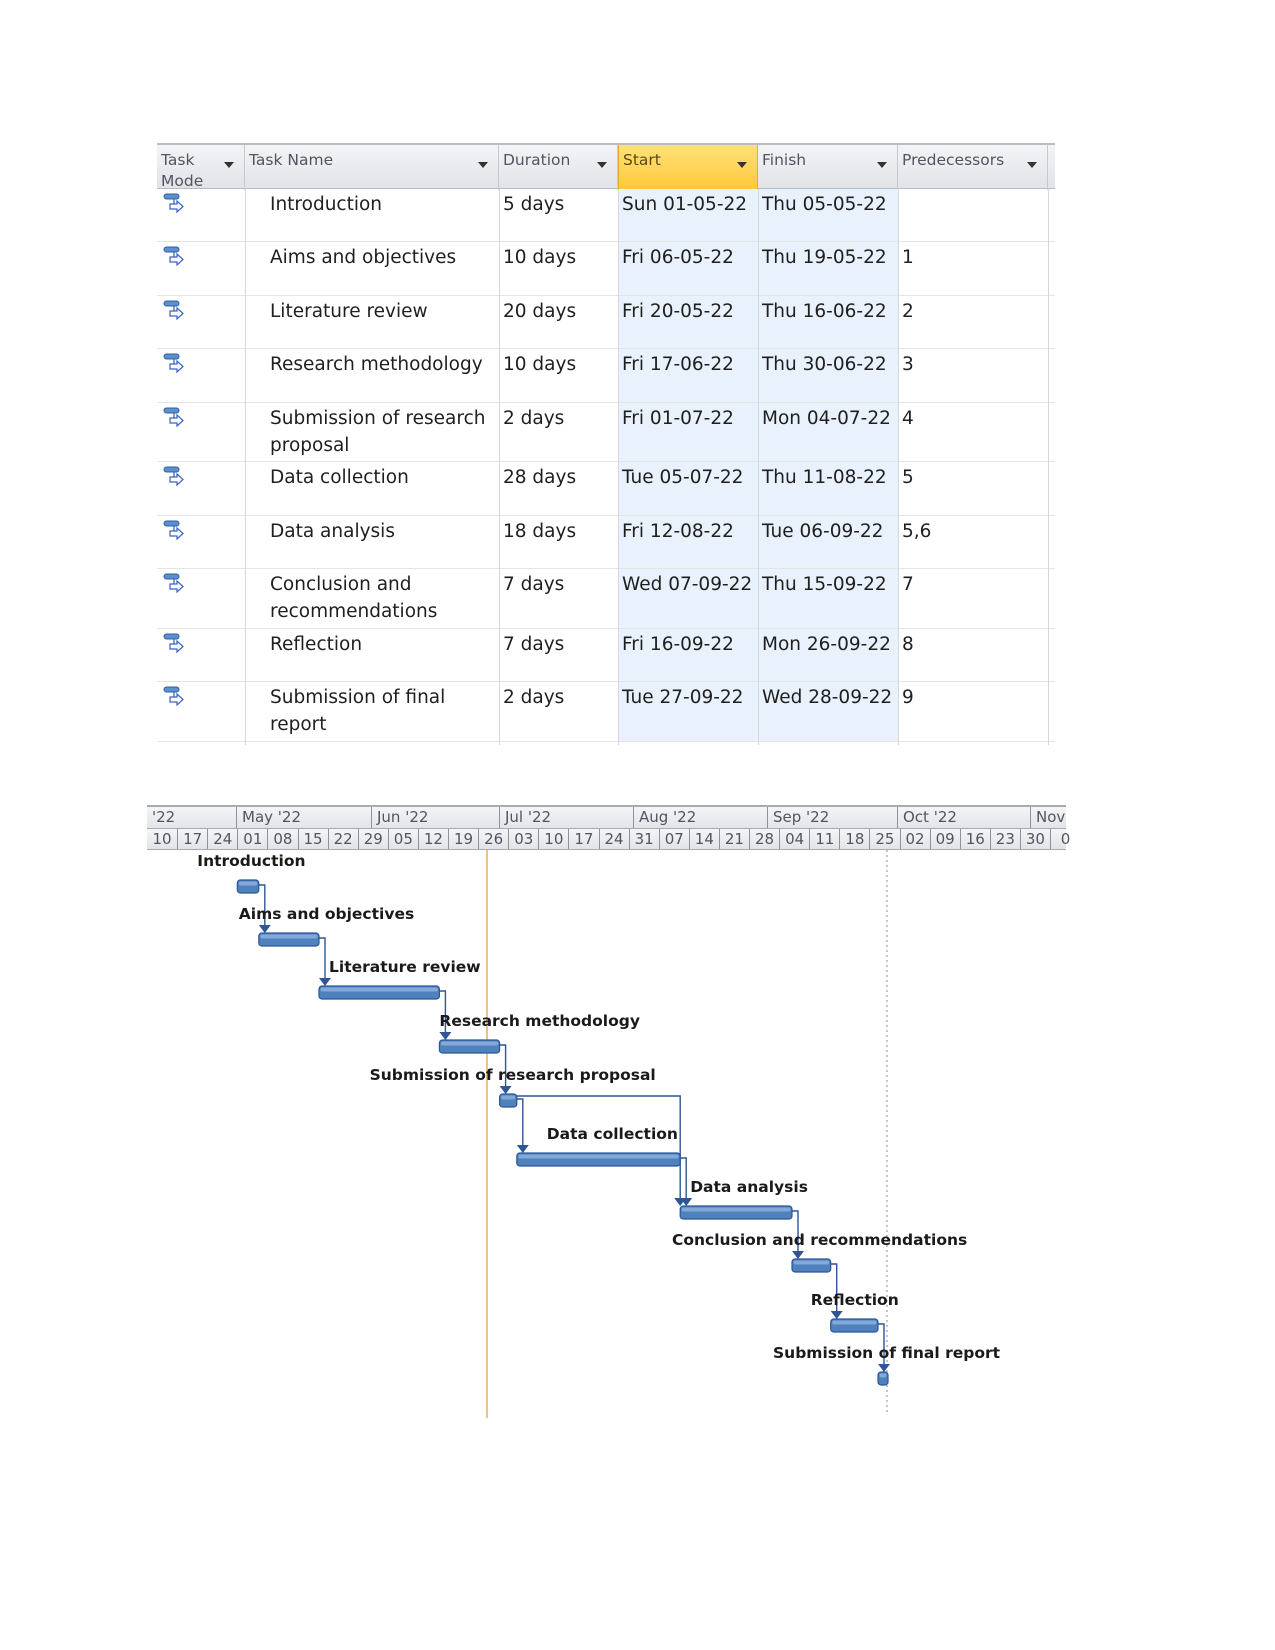 The height and width of the screenshot is (1650, 1275). What do you see at coordinates (887, 1353) in the screenshot?
I see `task-bar-label: Submission of final report` at bounding box center [887, 1353].